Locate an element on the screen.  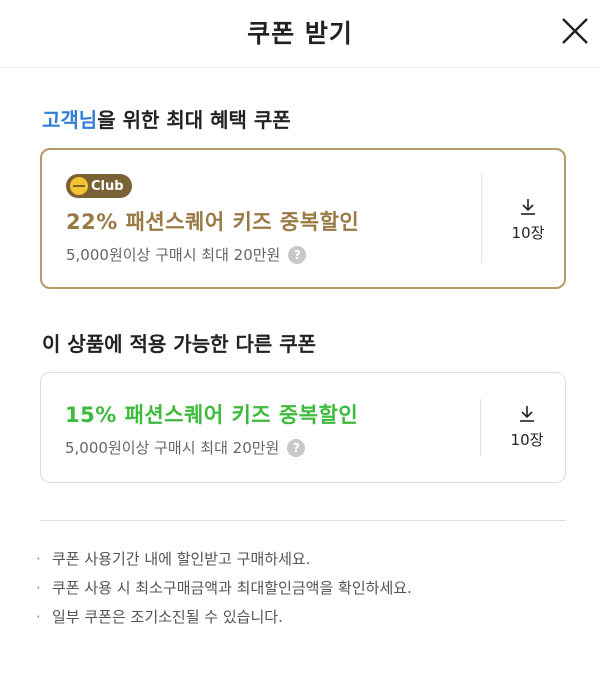
customer-highlight: 고객님 is located at coordinates (70, 120).